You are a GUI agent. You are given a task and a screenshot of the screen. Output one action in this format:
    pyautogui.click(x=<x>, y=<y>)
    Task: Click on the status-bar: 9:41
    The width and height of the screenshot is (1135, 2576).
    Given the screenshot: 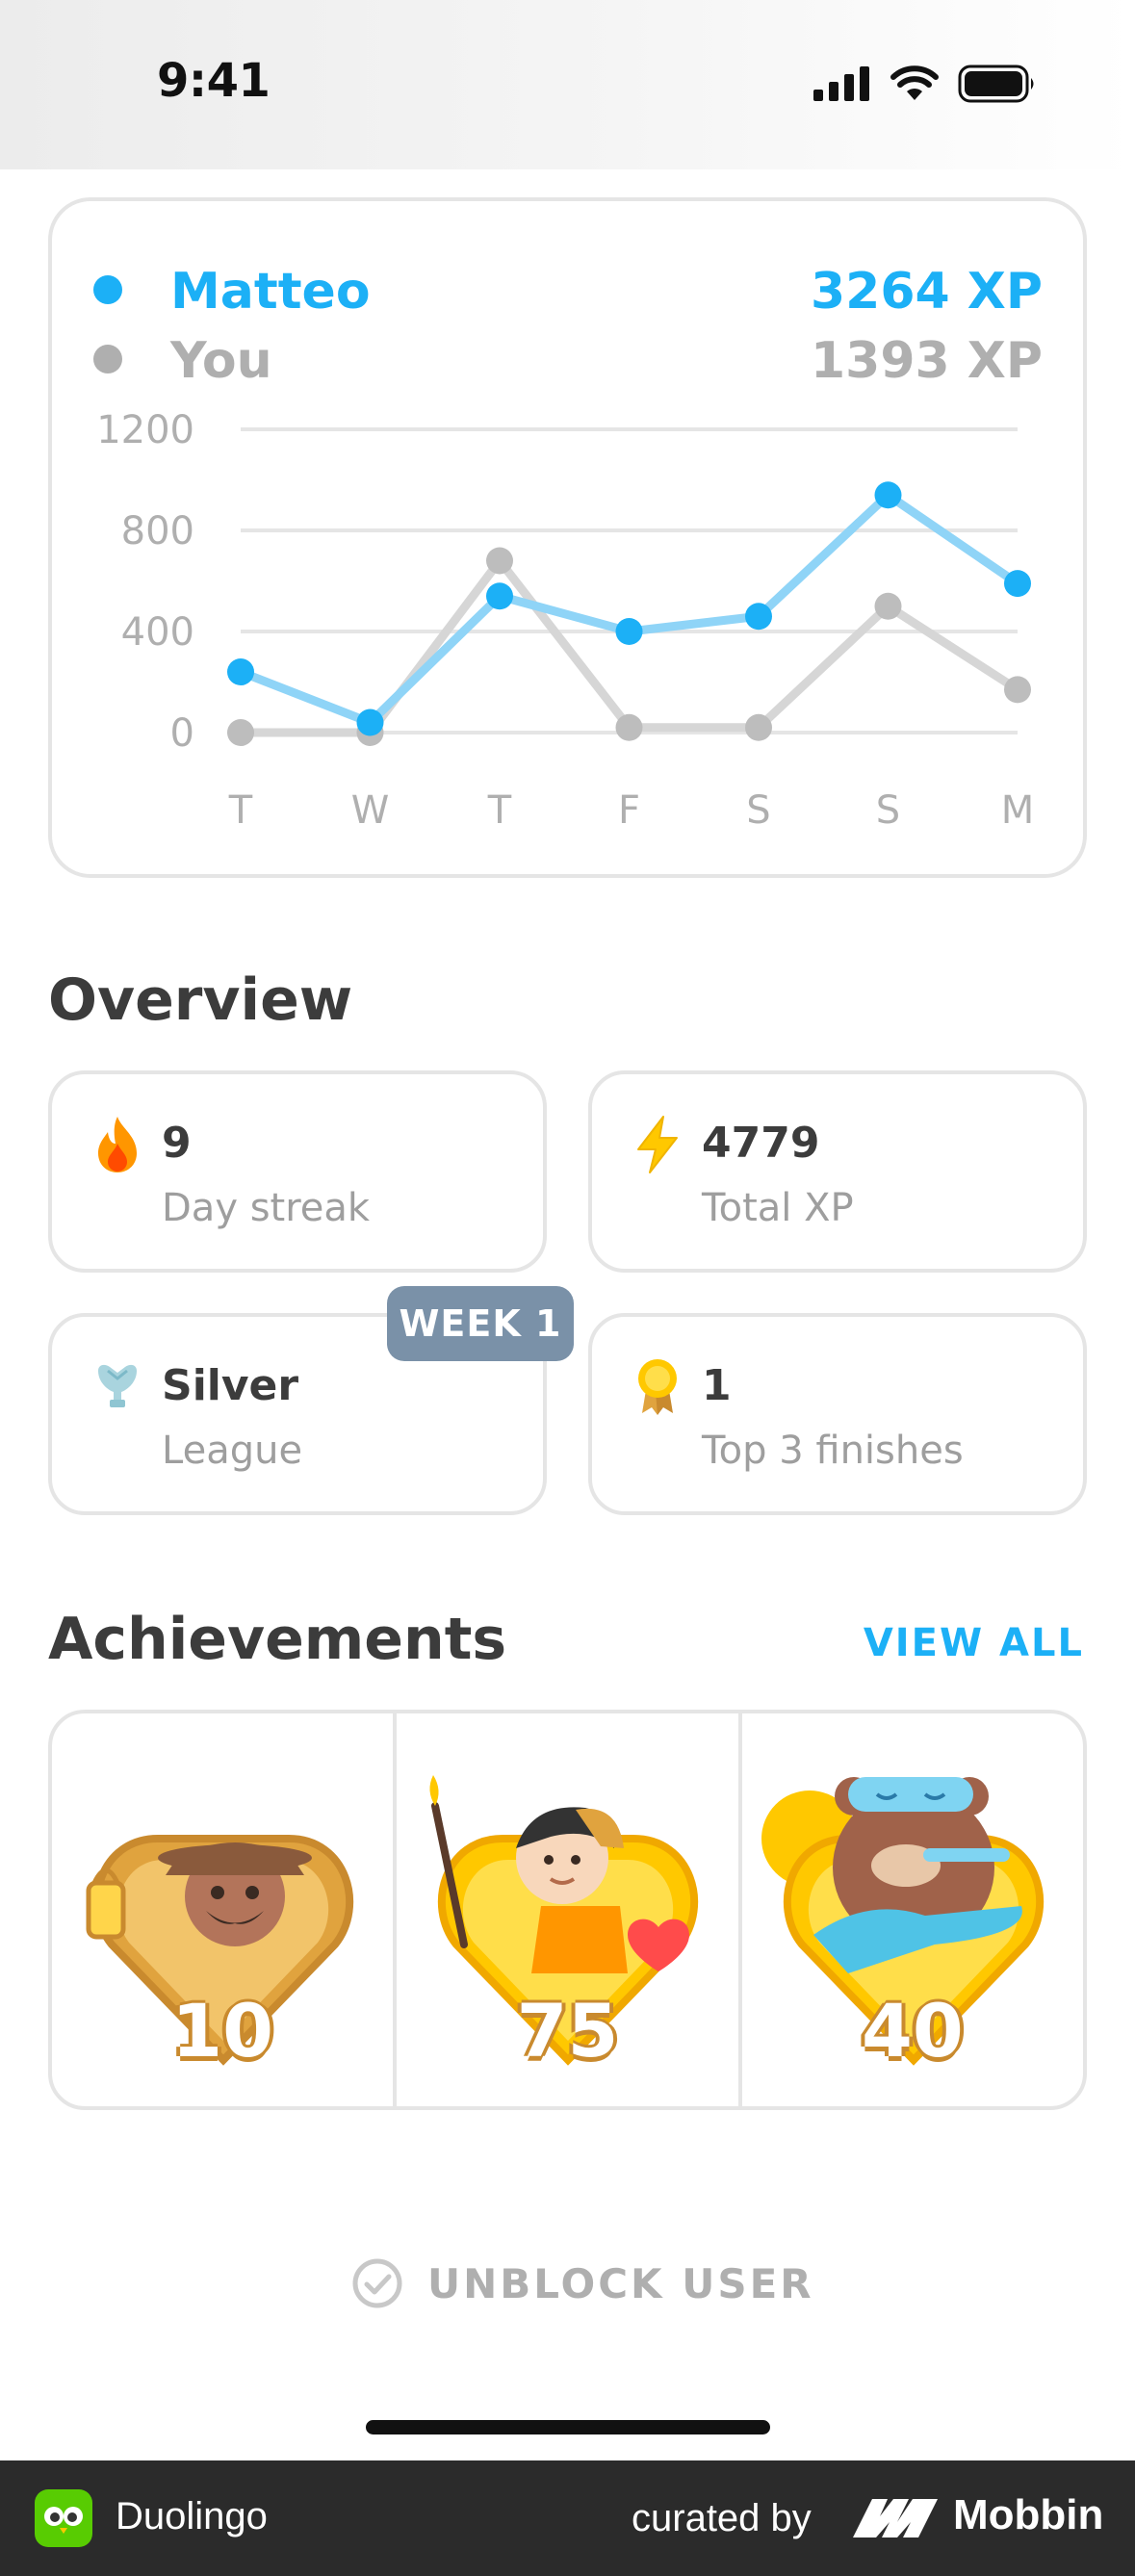 What is the action you would take?
    pyautogui.click(x=567, y=84)
    